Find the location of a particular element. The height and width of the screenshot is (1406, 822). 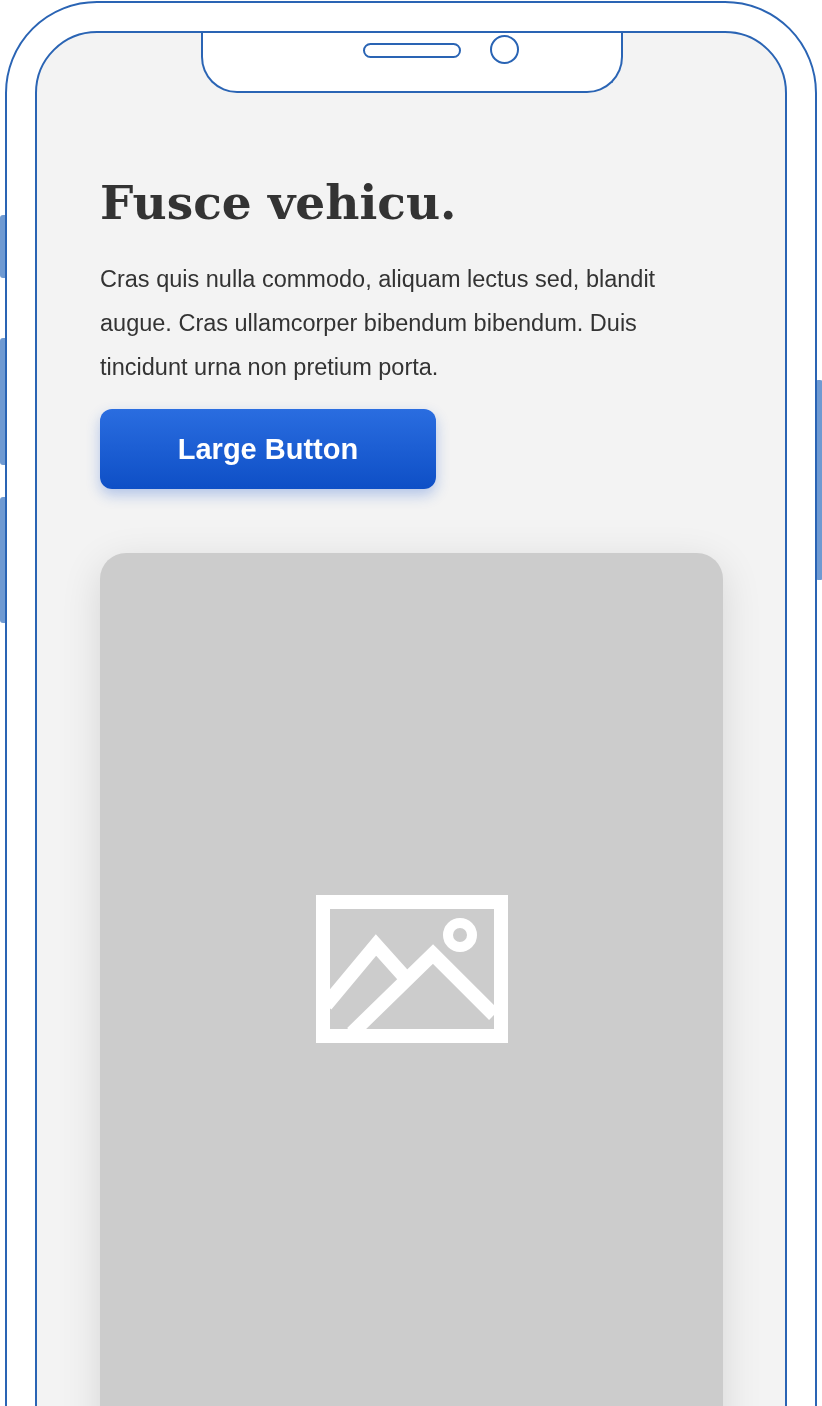

body-paragraph: Cras quis nulla commodo, aliquam lectus sed, blandit augue. Cras ullamcorper bibendum bibendum. Duis tincidunt urna non pretium porta. is located at coordinates (378, 323).